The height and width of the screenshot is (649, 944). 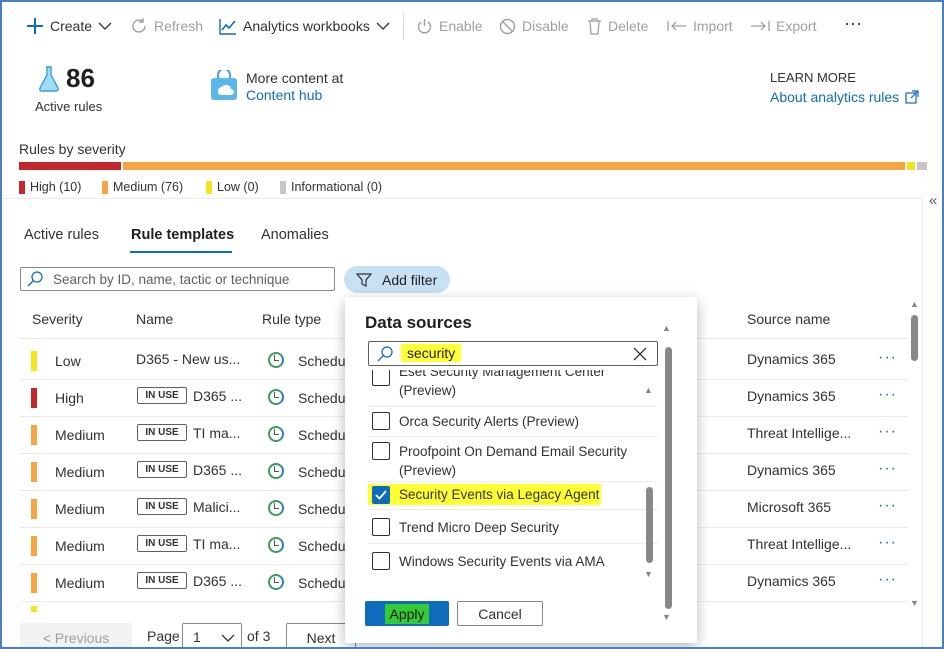 I want to click on column-header-rule-type: Rule type, so click(x=291, y=319).